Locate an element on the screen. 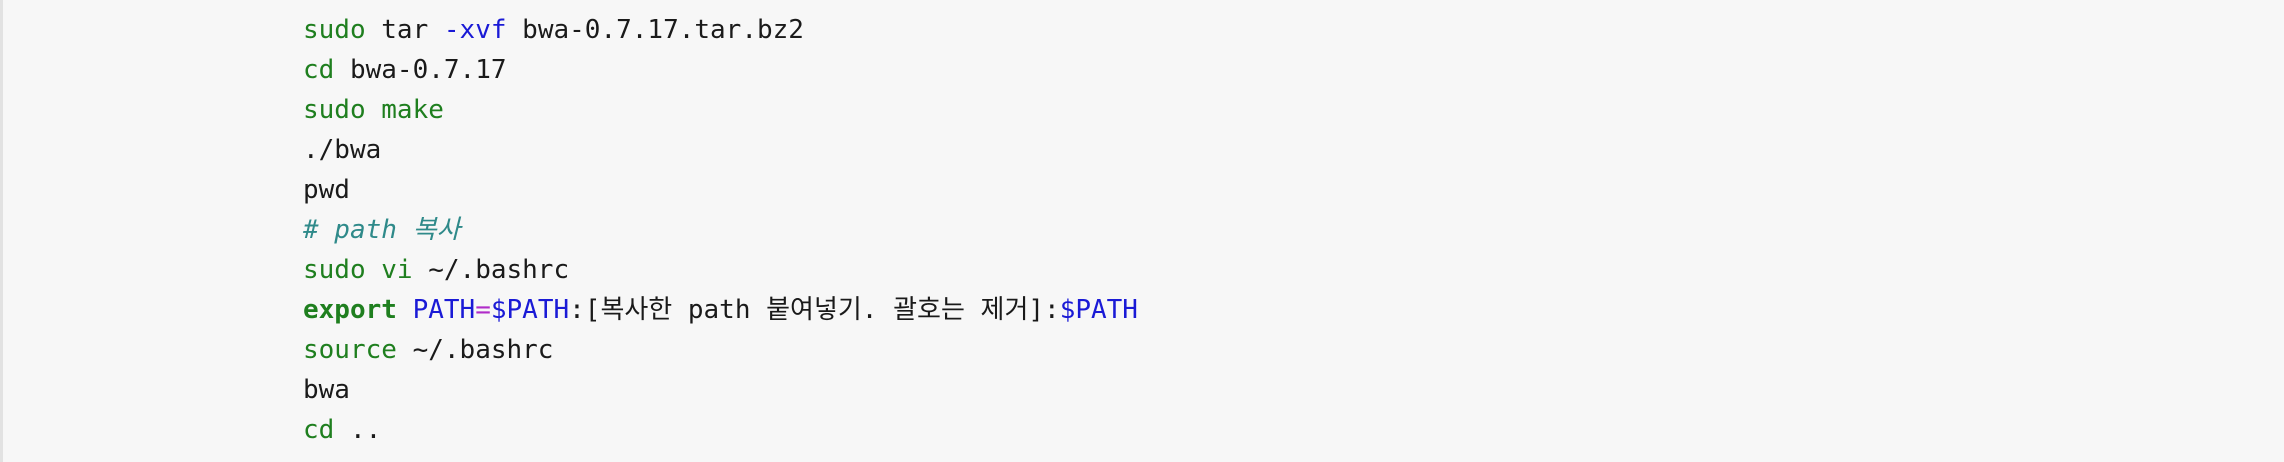  code-token-var: PATH is located at coordinates (444, 310).